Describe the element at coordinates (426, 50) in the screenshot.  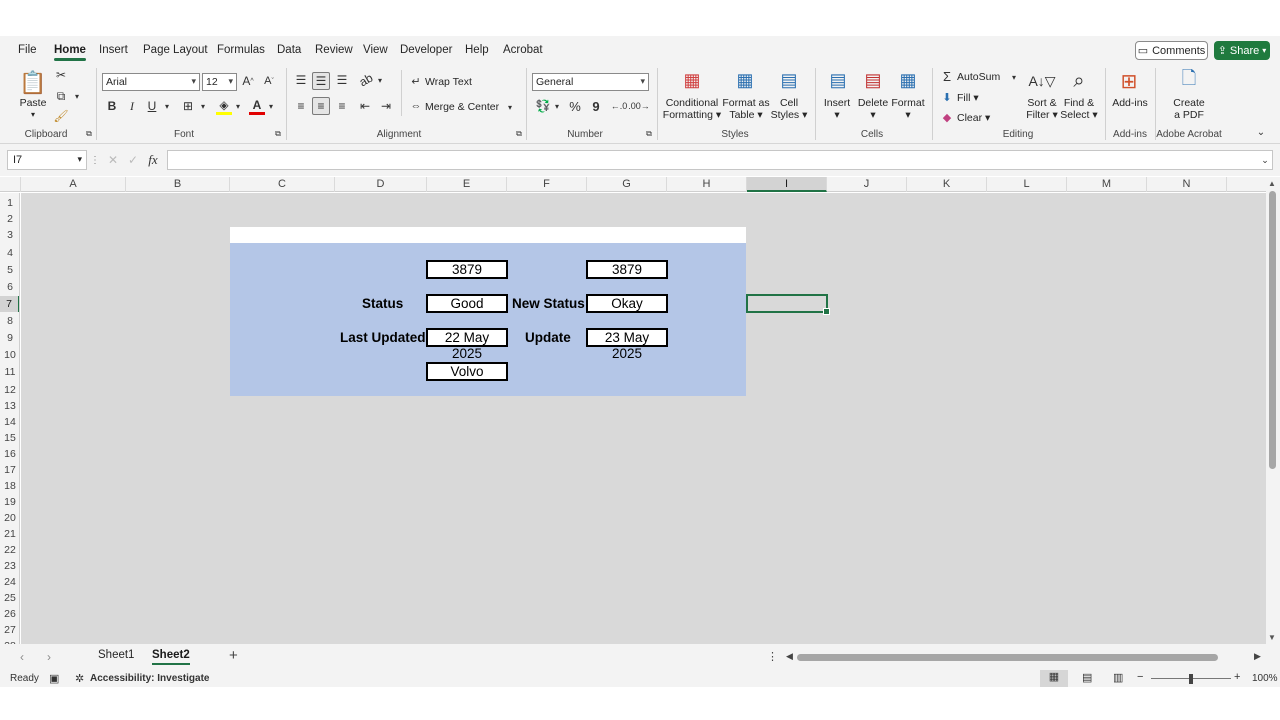
I see `tab-developer: Developer` at that location.